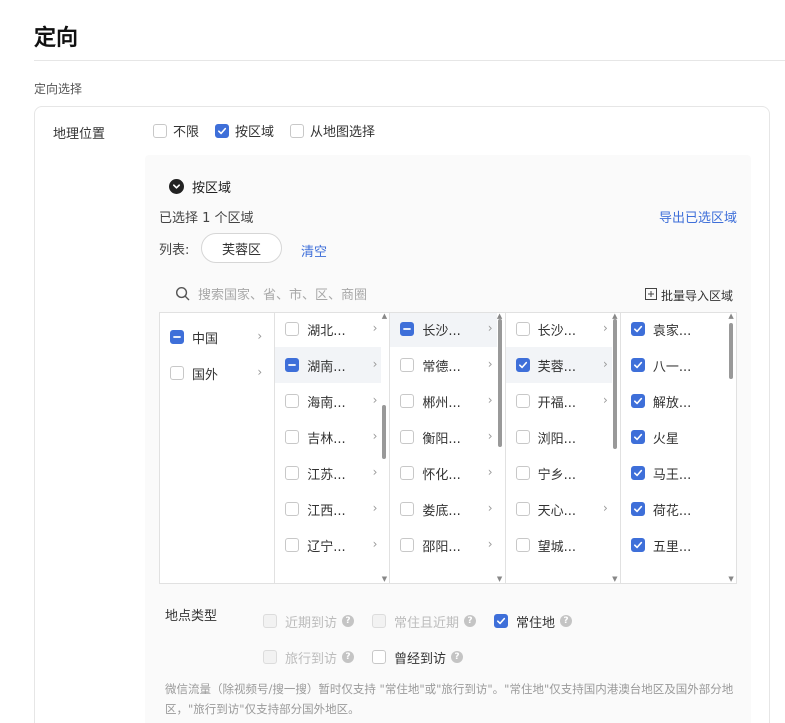  Describe the element at coordinates (328, 365) in the screenshot. I see `cascader-row: 湖南... ›` at that location.